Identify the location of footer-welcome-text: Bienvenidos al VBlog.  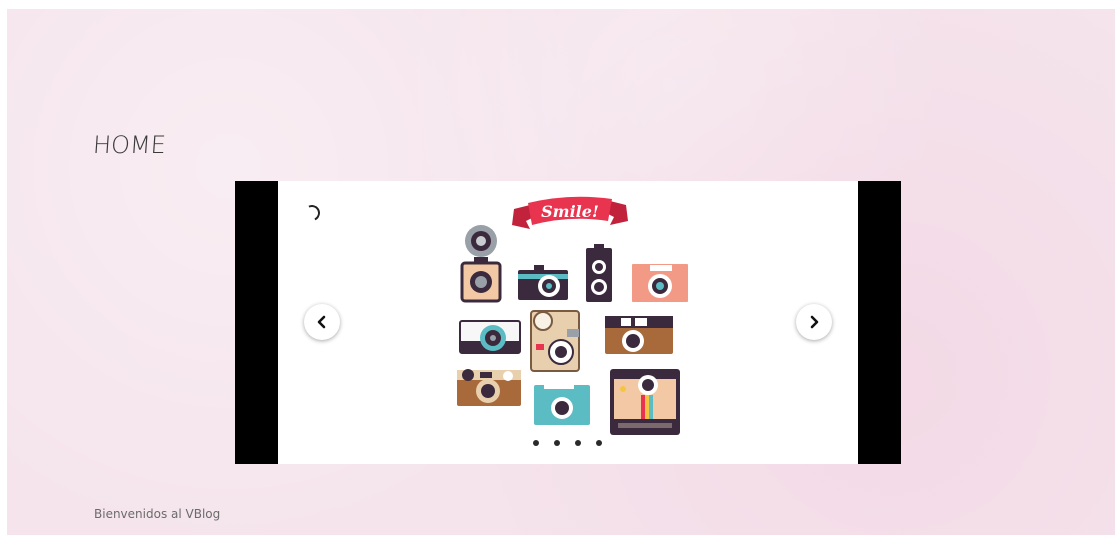
(157, 514).